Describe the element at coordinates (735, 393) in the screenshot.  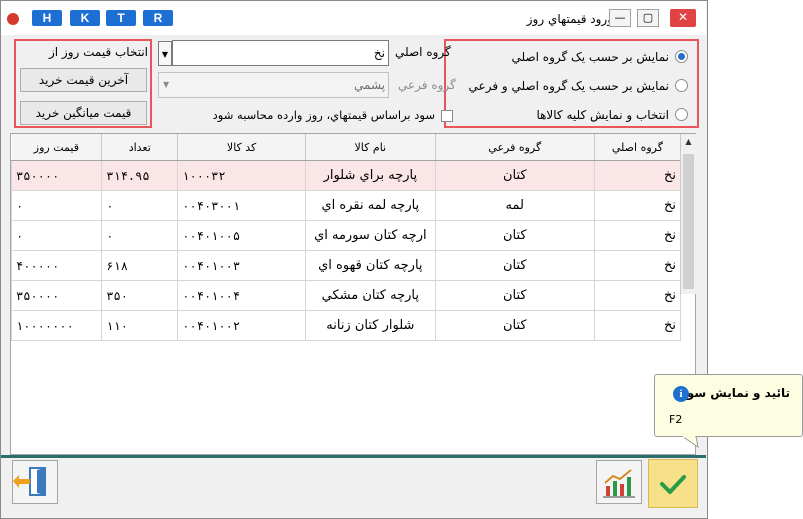
I see `tooltip-title: تائيد و نمايش سود` at that location.